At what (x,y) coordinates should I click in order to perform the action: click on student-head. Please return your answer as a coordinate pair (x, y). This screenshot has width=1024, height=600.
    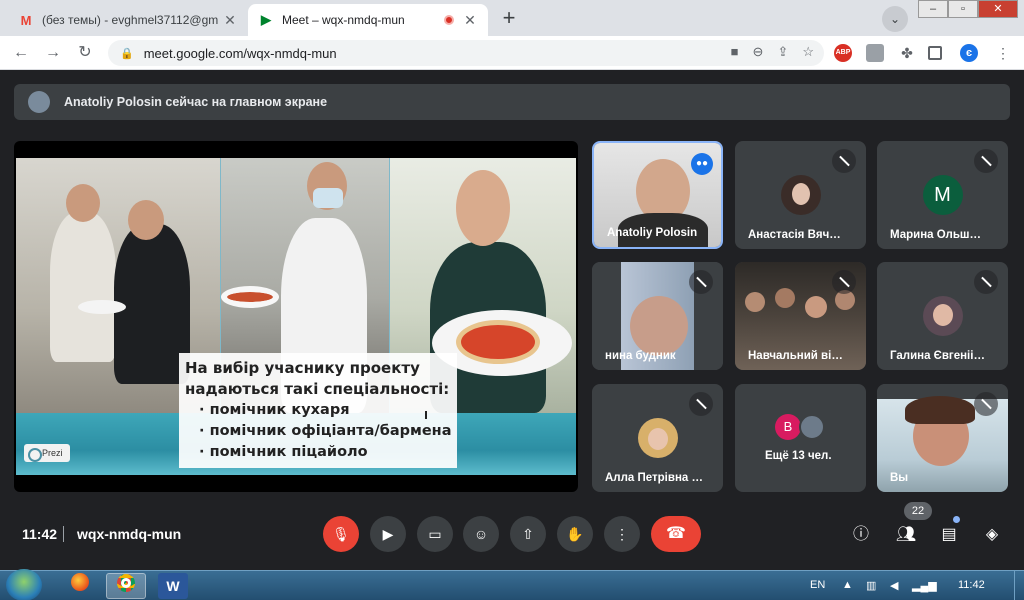
    Looking at the image, I should click on (816, 307).